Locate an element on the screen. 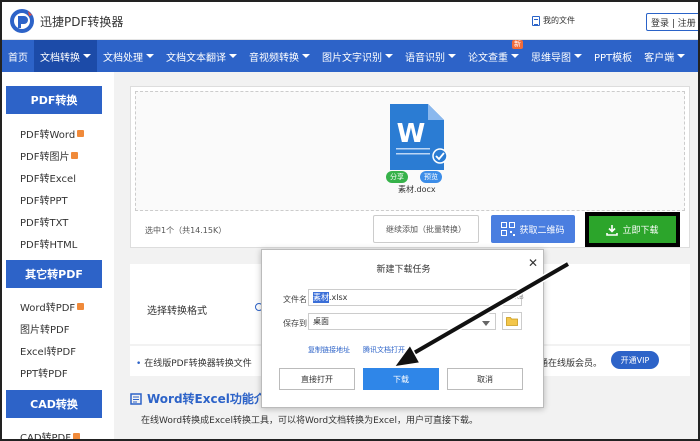 The height and width of the screenshot is (441, 700). nav-item-label: 首页 is located at coordinates (18, 58).